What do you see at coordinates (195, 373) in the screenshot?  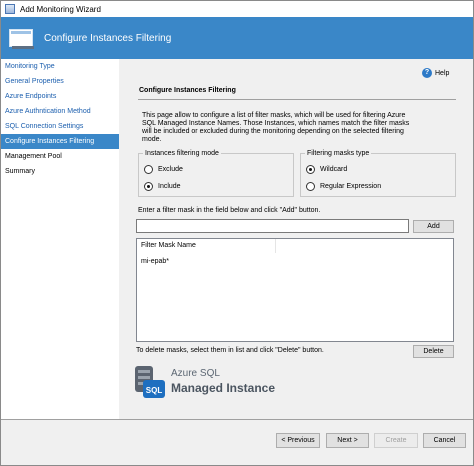 I see `logo-text-azure-sql: Azure SQL` at bounding box center [195, 373].